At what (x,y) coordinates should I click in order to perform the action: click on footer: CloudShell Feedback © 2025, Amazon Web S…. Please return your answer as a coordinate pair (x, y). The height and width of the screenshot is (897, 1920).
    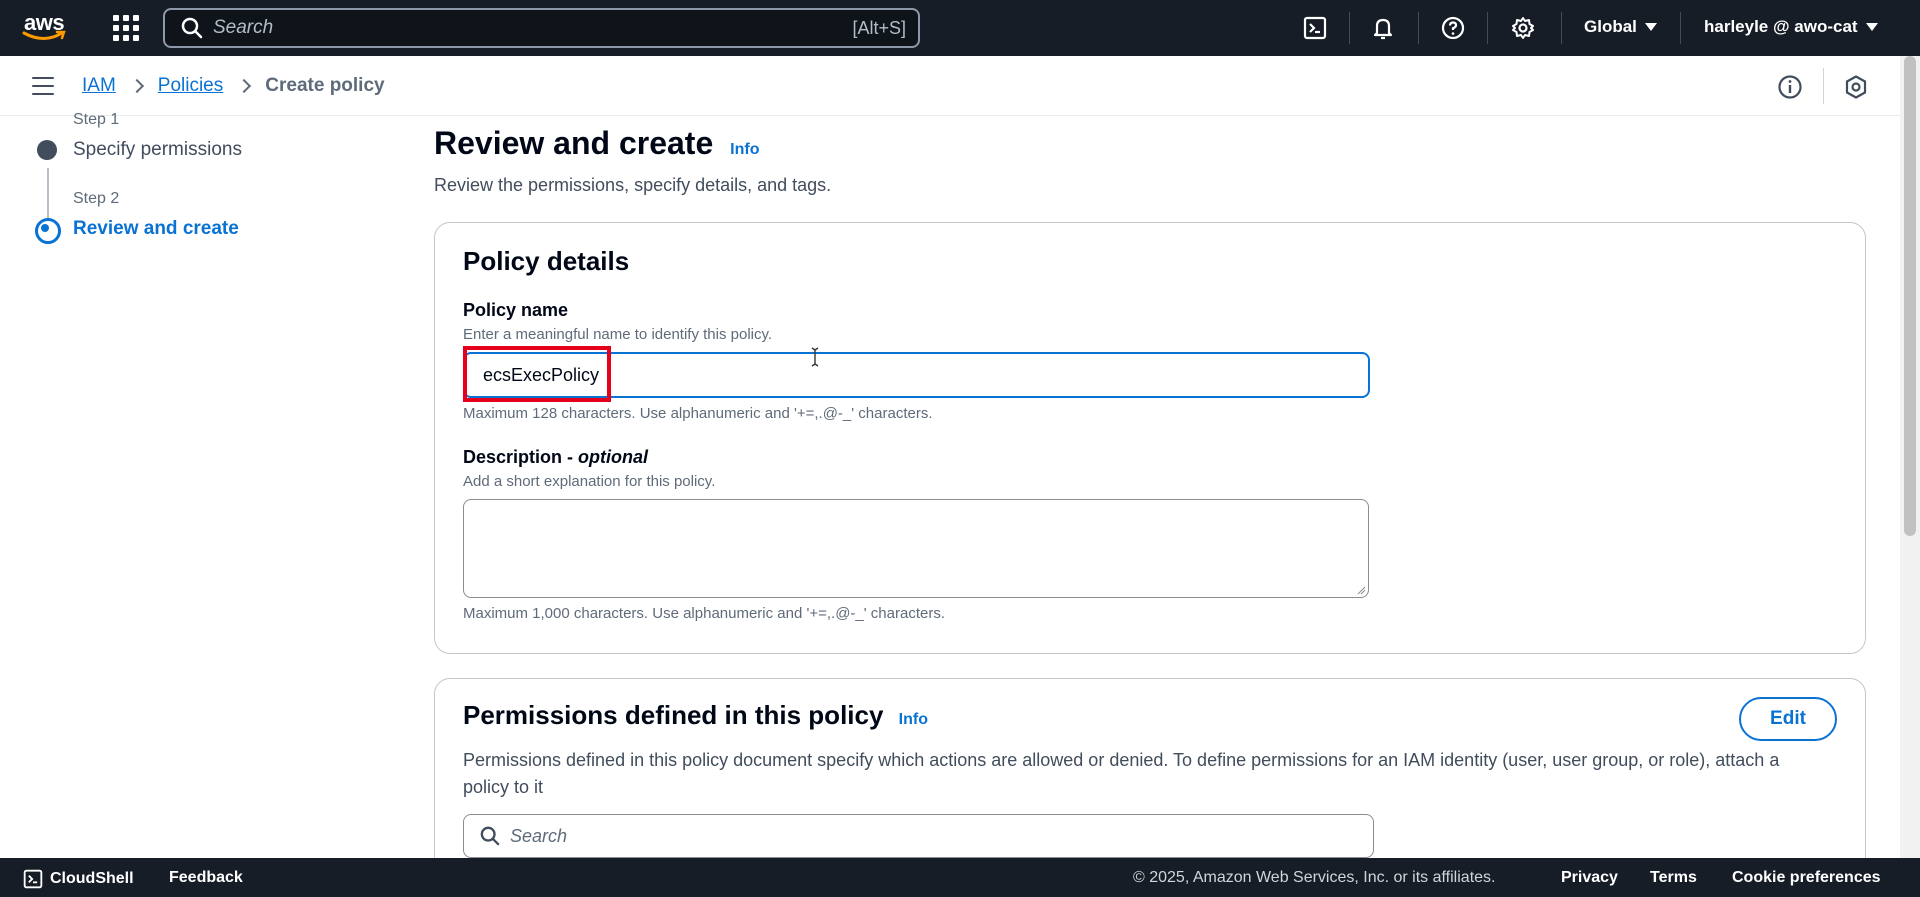
    Looking at the image, I should click on (960, 877).